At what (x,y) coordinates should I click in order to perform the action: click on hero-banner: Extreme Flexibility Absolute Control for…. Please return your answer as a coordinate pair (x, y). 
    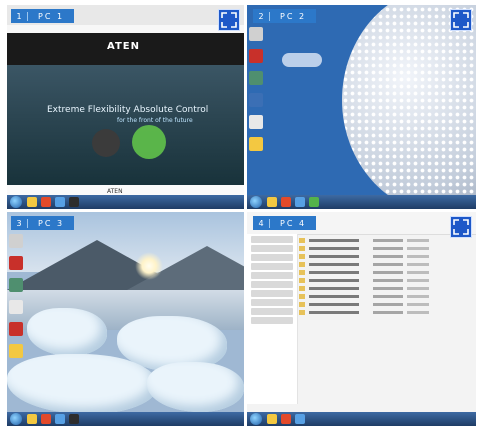
    Looking at the image, I should click on (125, 129).